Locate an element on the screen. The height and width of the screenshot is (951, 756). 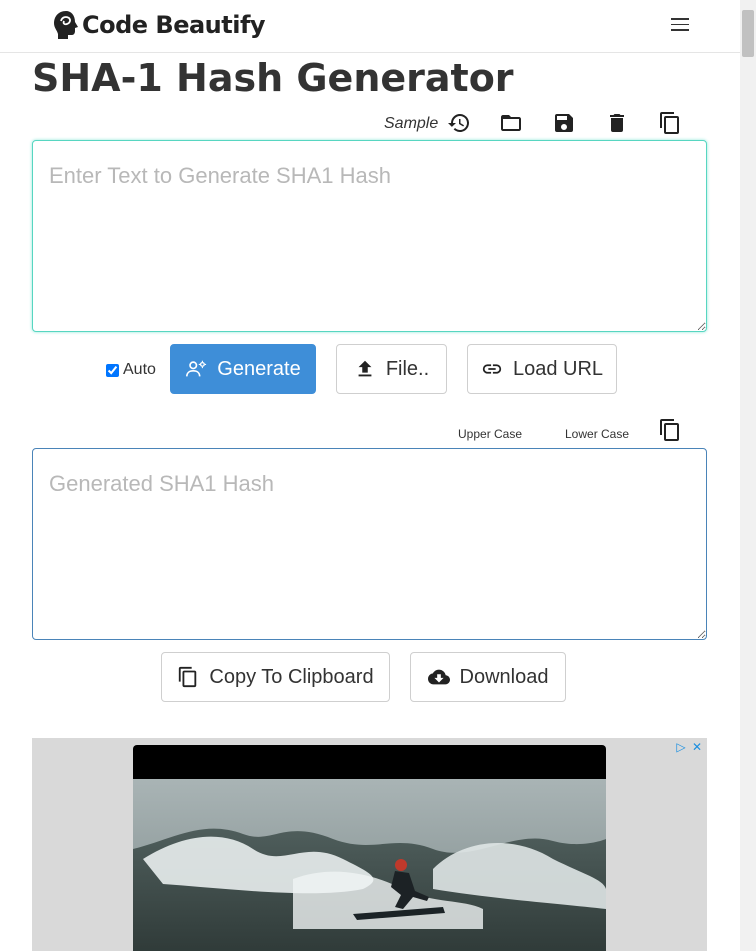
upper-case-link: Upper Case is located at coordinates (490, 434).